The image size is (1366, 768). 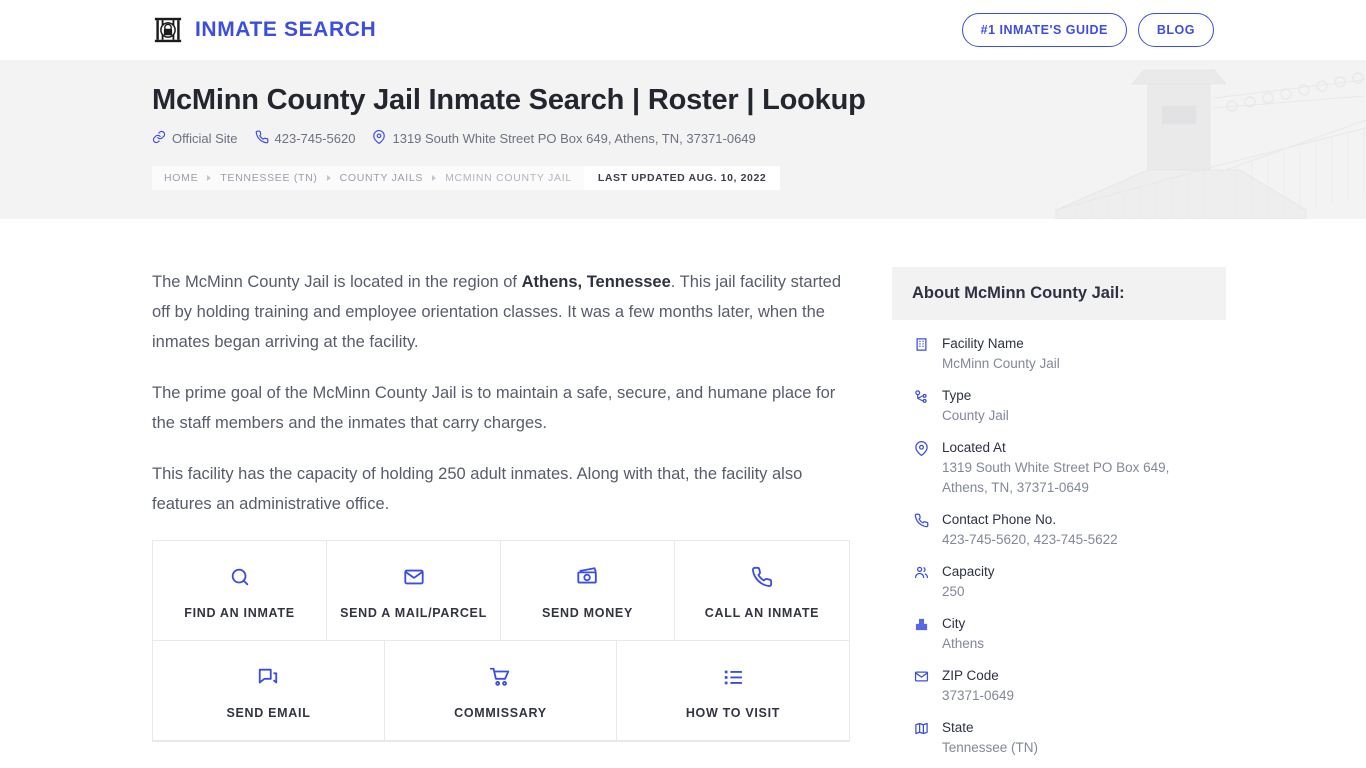 What do you see at coordinates (958, 727) in the screenshot?
I see `info-label: State` at bounding box center [958, 727].